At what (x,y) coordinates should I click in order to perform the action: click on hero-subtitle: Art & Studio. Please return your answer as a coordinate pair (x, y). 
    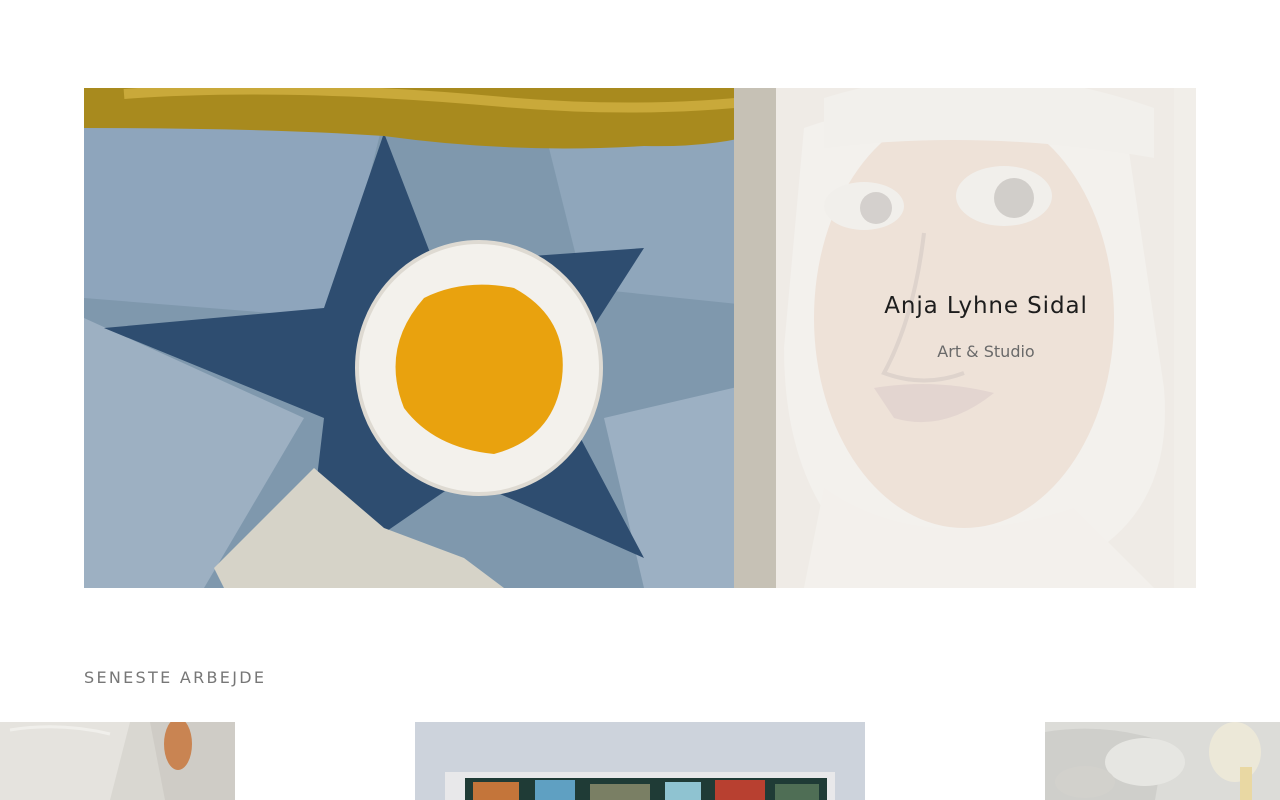
    Looking at the image, I should click on (986, 351).